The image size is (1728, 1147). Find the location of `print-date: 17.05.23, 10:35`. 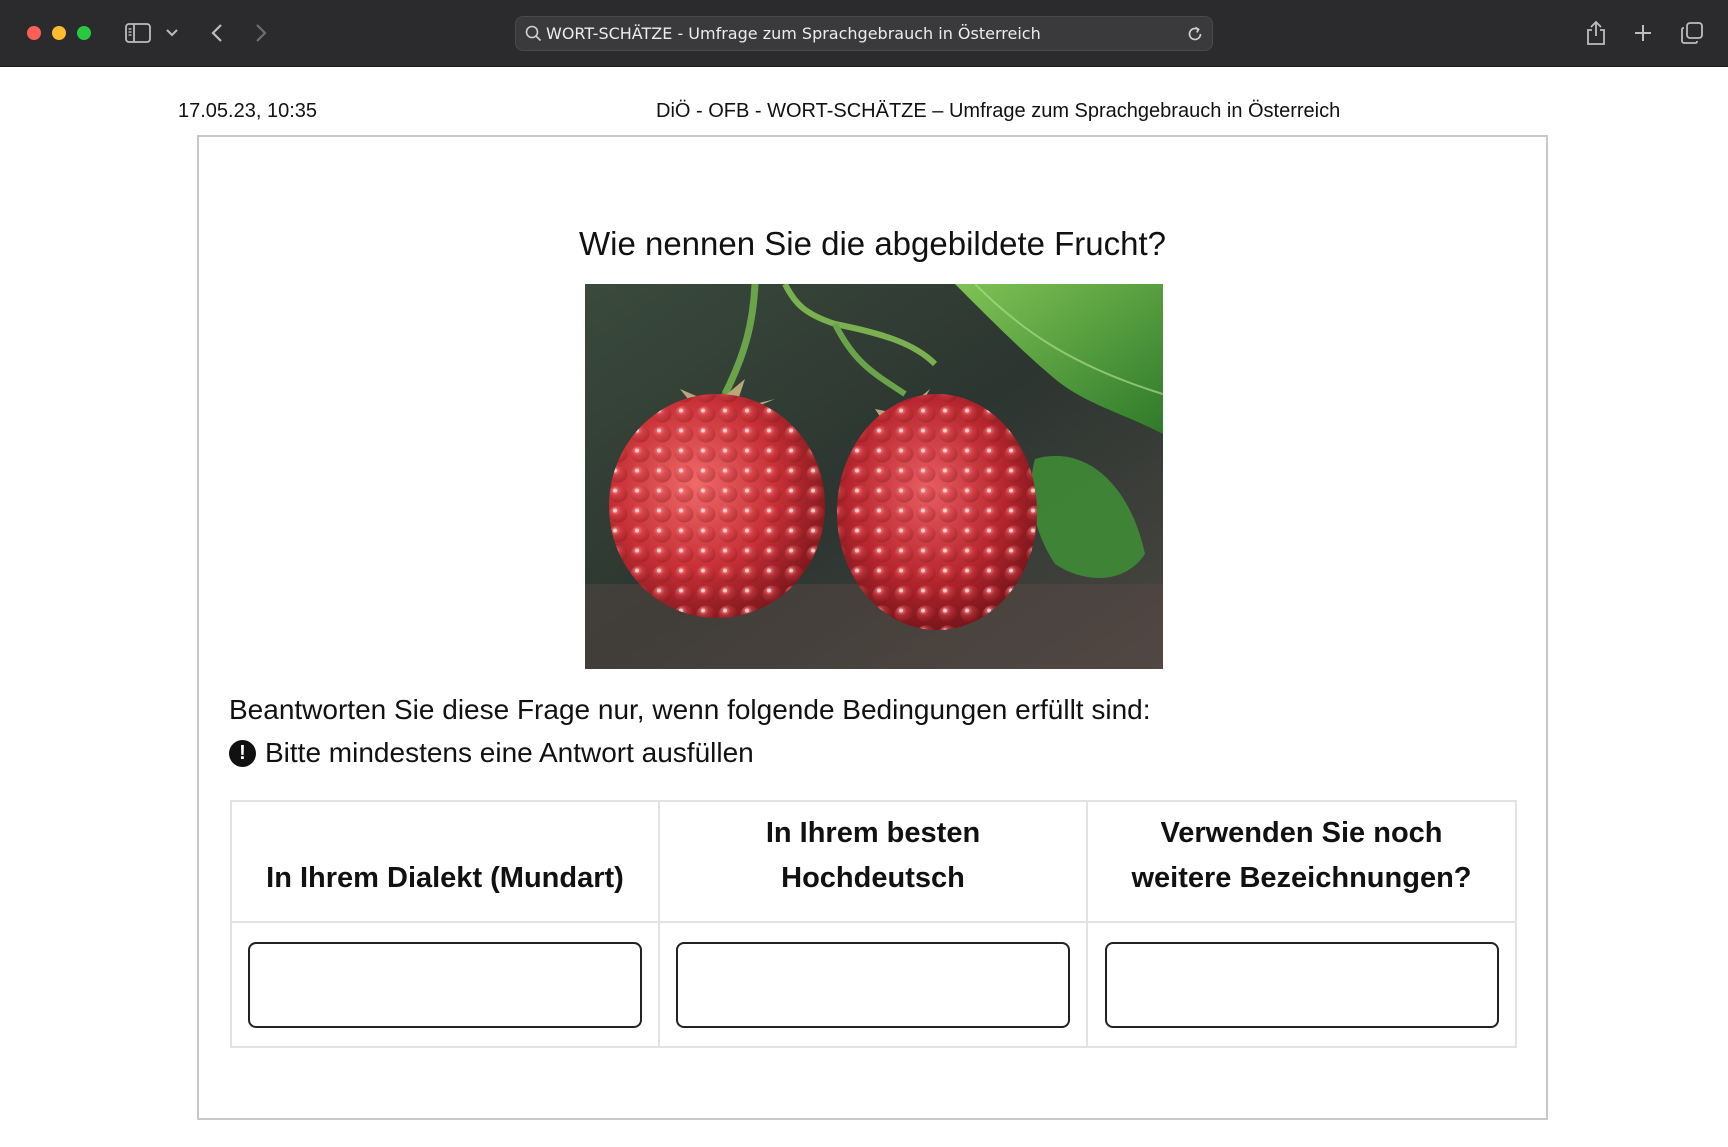

print-date: 17.05.23, 10:35 is located at coordinates (248, 111).